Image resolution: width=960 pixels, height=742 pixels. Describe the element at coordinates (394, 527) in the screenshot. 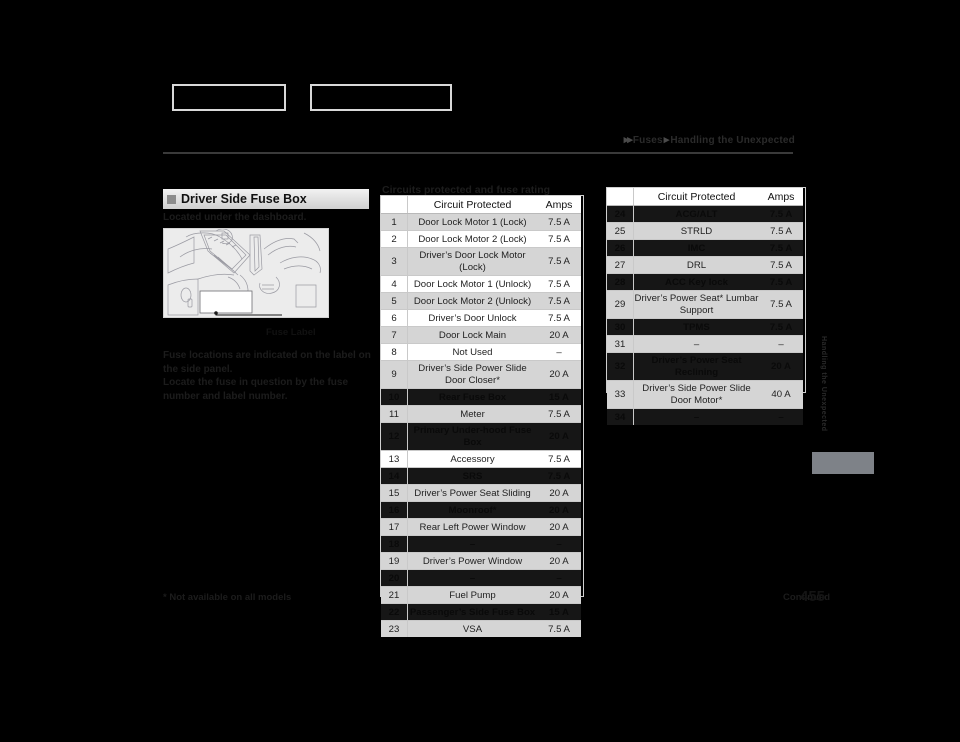

I see `fuse-number: 17` at that location.